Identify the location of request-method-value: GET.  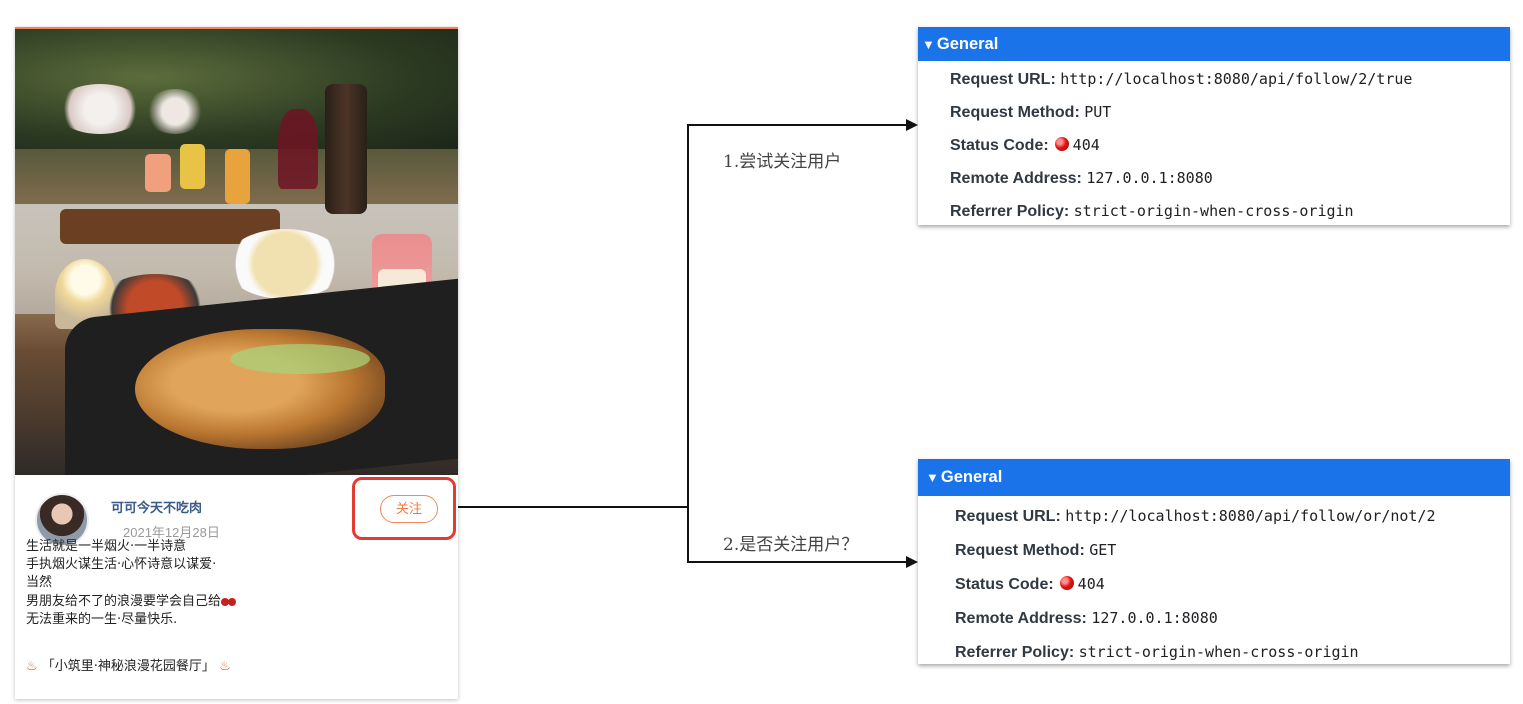
(1103, 550).